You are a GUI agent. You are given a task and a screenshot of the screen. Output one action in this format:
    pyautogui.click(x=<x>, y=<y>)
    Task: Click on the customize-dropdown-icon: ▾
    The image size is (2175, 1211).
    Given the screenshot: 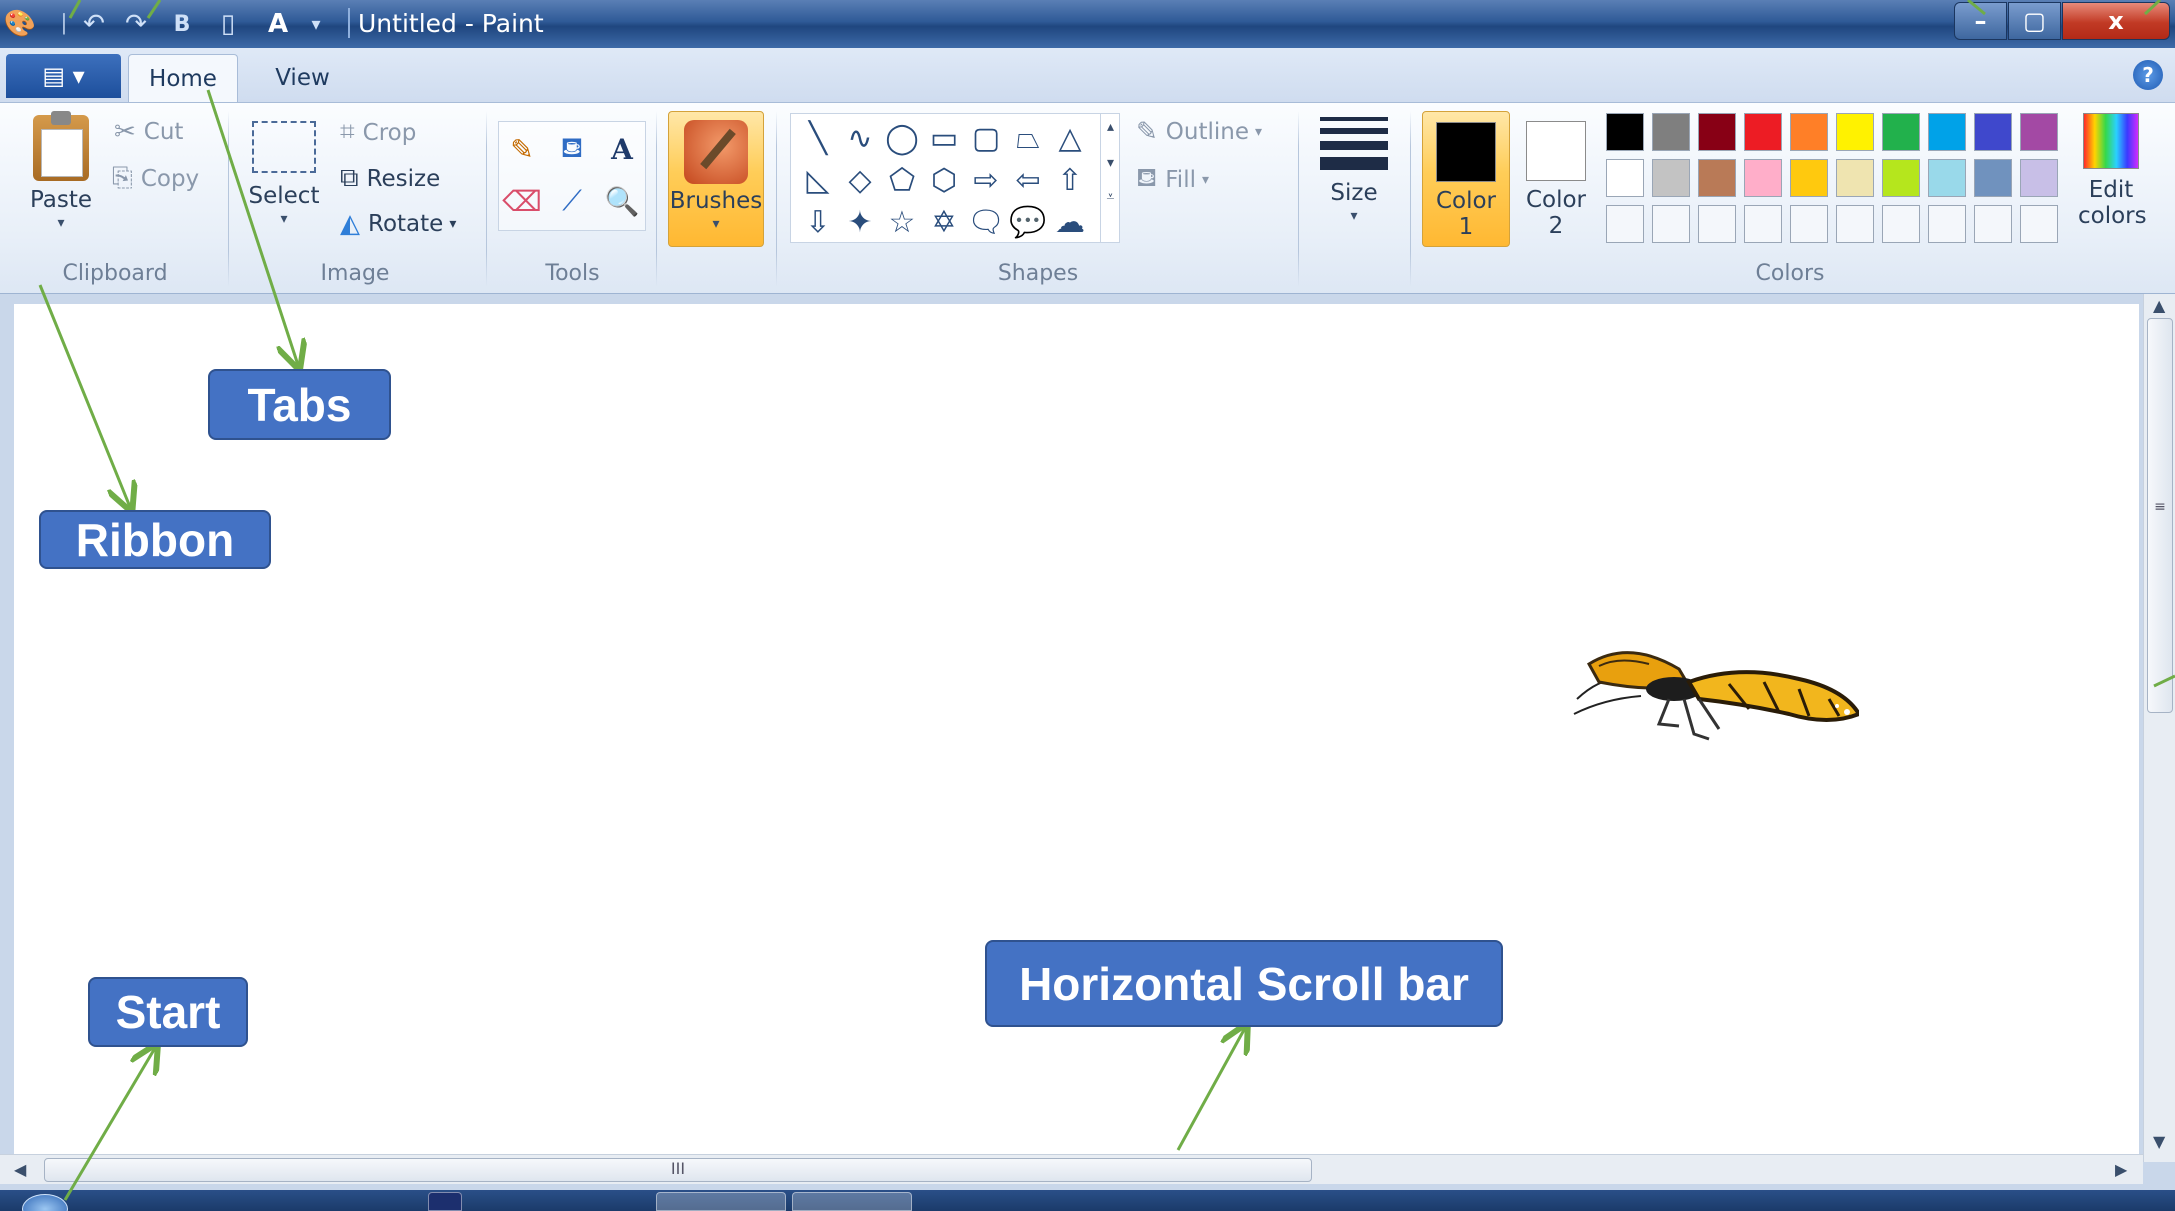 What is the action you would take?
    pyautogui.click(x=316, y=24)
    